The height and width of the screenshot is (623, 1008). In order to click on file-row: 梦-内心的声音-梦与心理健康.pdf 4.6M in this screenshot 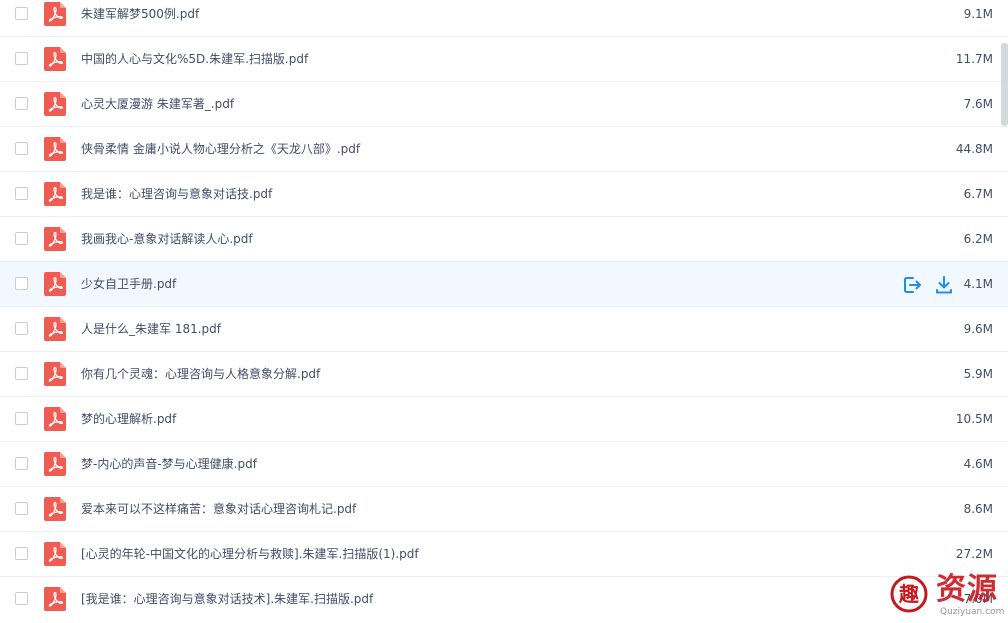, I will do `click(504, 464)`.